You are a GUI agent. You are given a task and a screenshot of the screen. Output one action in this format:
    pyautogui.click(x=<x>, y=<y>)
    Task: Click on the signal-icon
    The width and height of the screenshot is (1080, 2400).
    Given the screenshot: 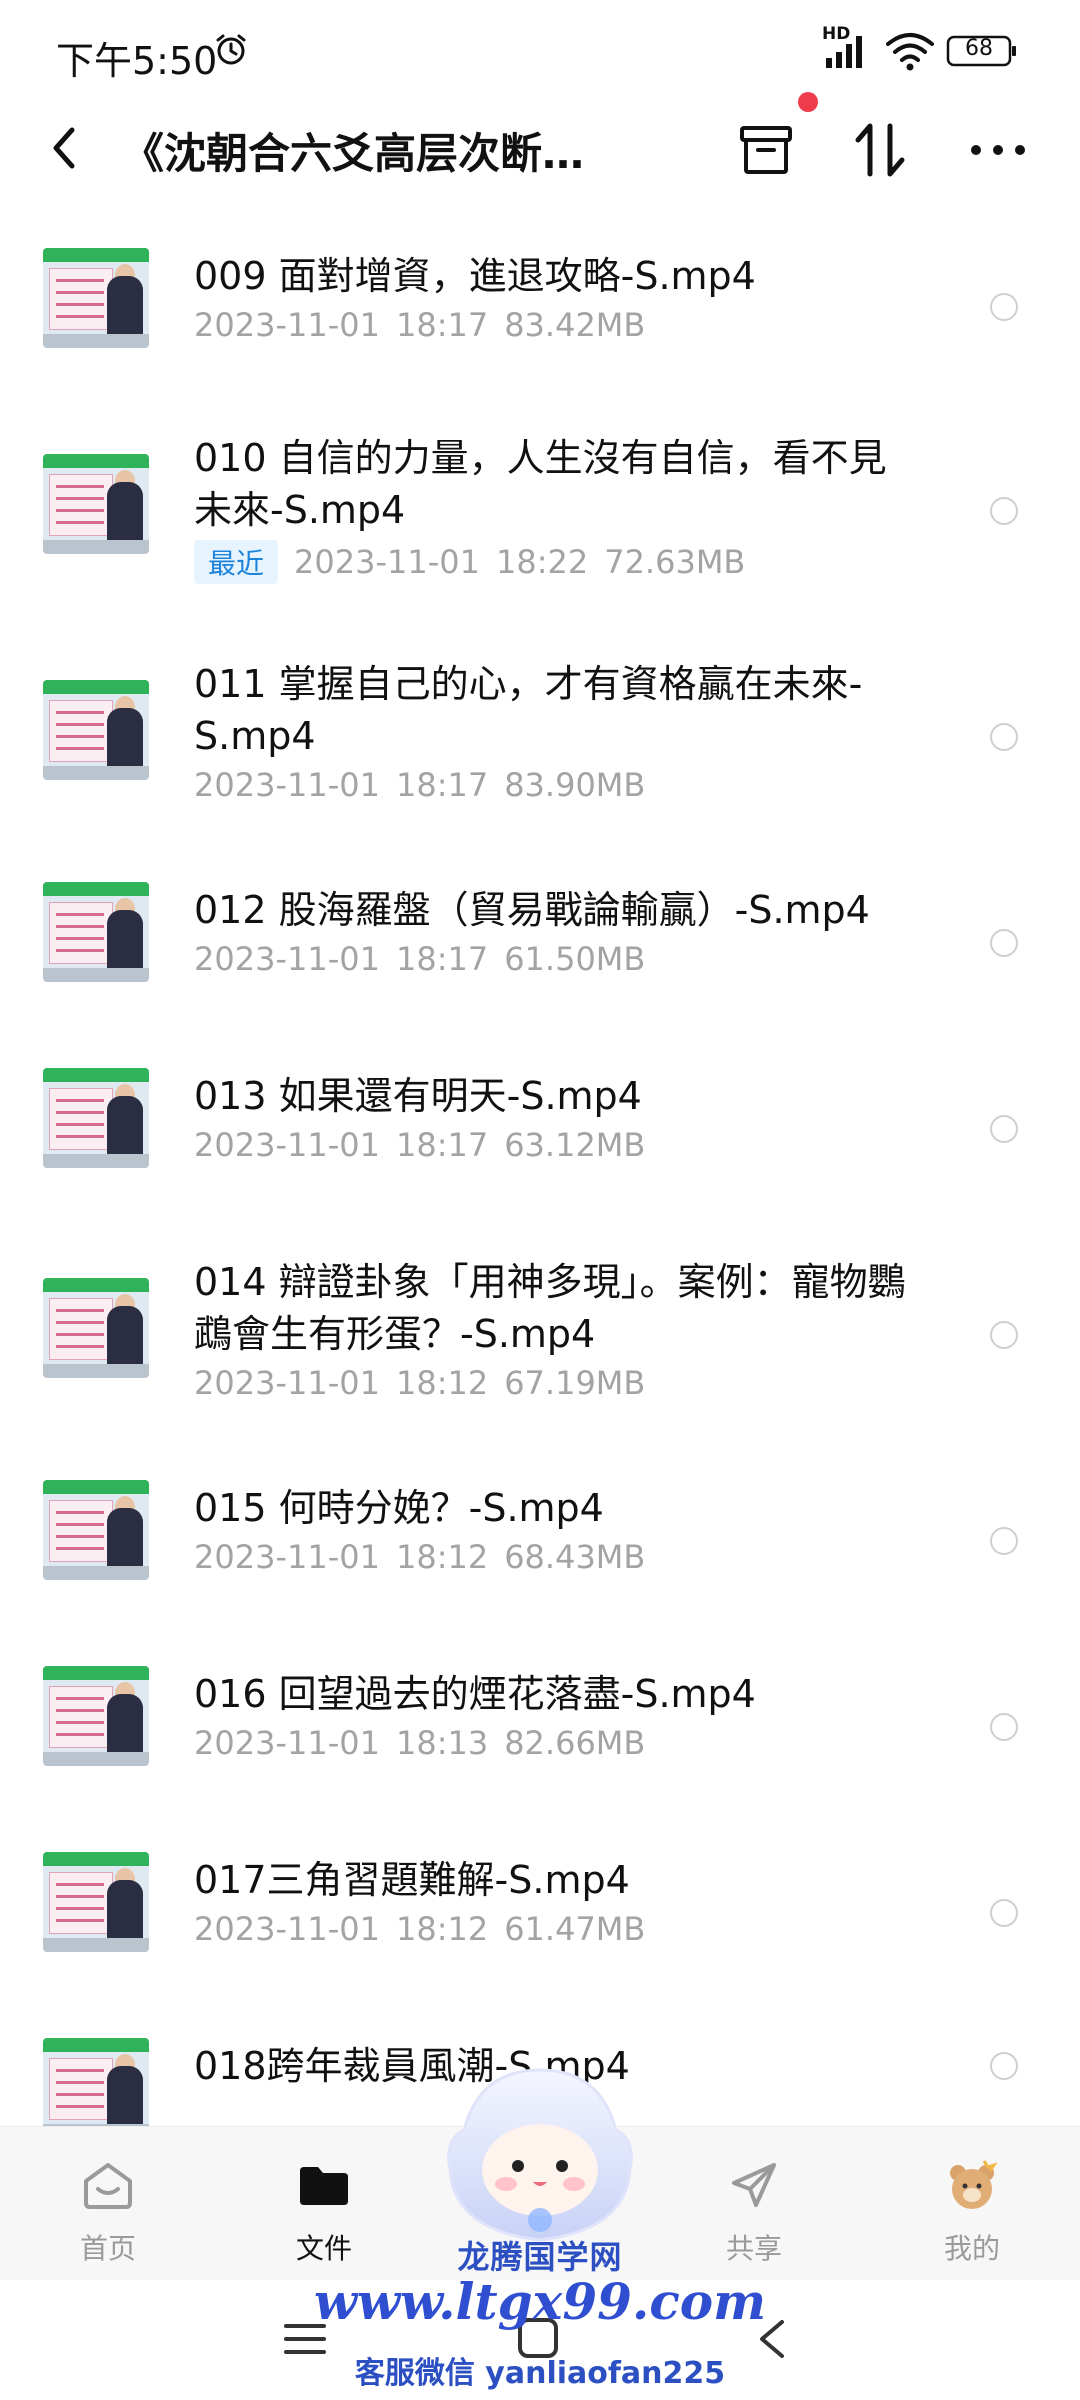 What is the action you would take?
    pyautogui.click(x=844, y=52)
    